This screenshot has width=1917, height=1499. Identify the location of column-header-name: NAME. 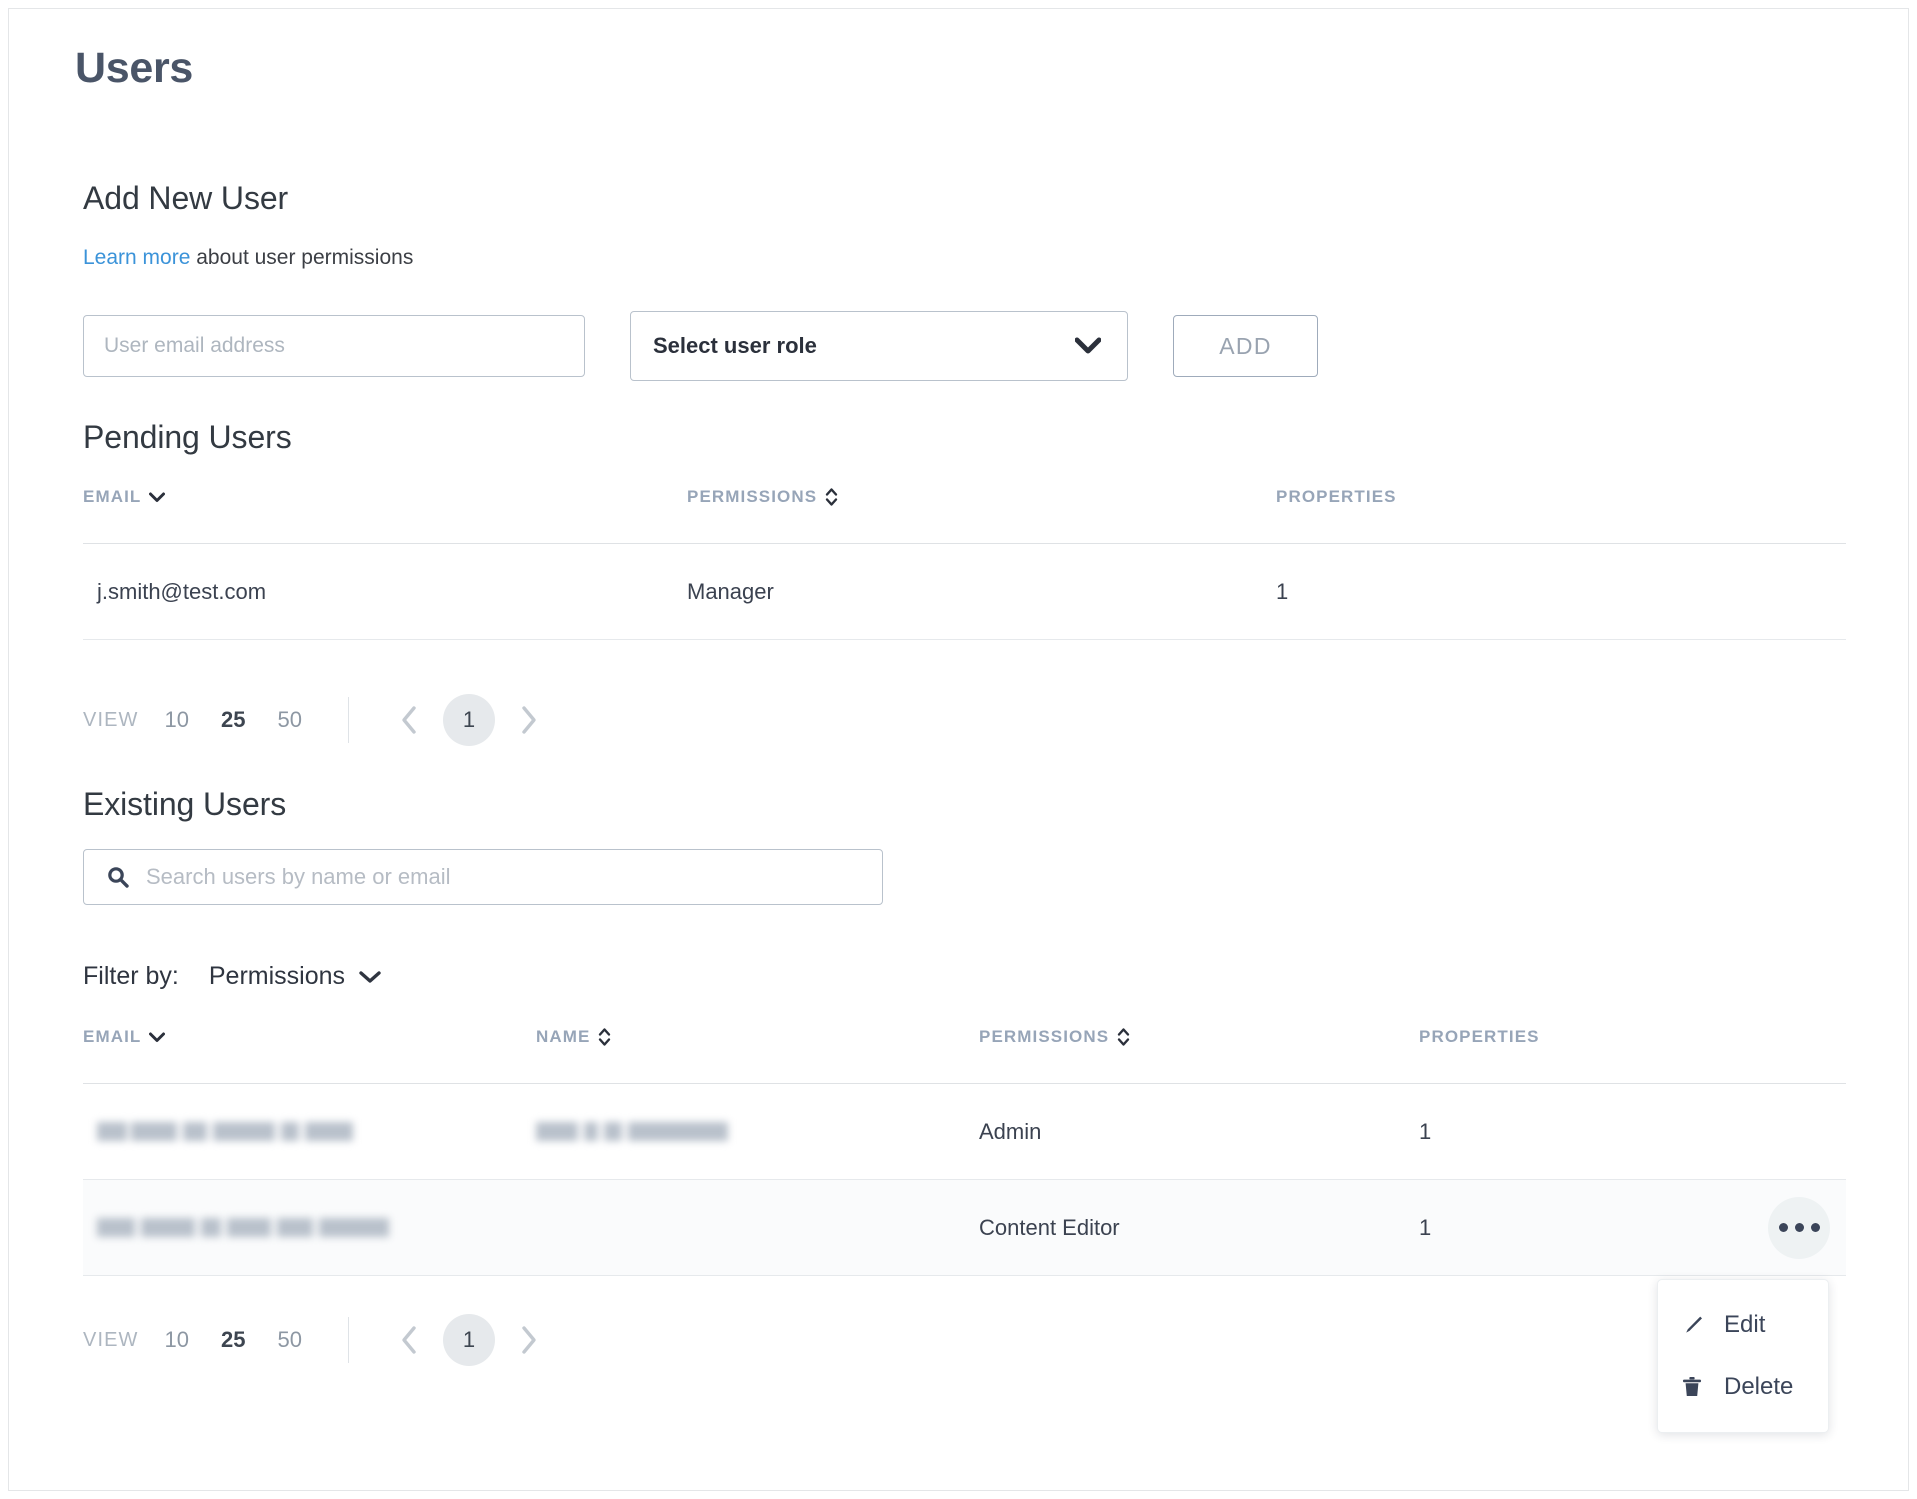
(573, 1037).